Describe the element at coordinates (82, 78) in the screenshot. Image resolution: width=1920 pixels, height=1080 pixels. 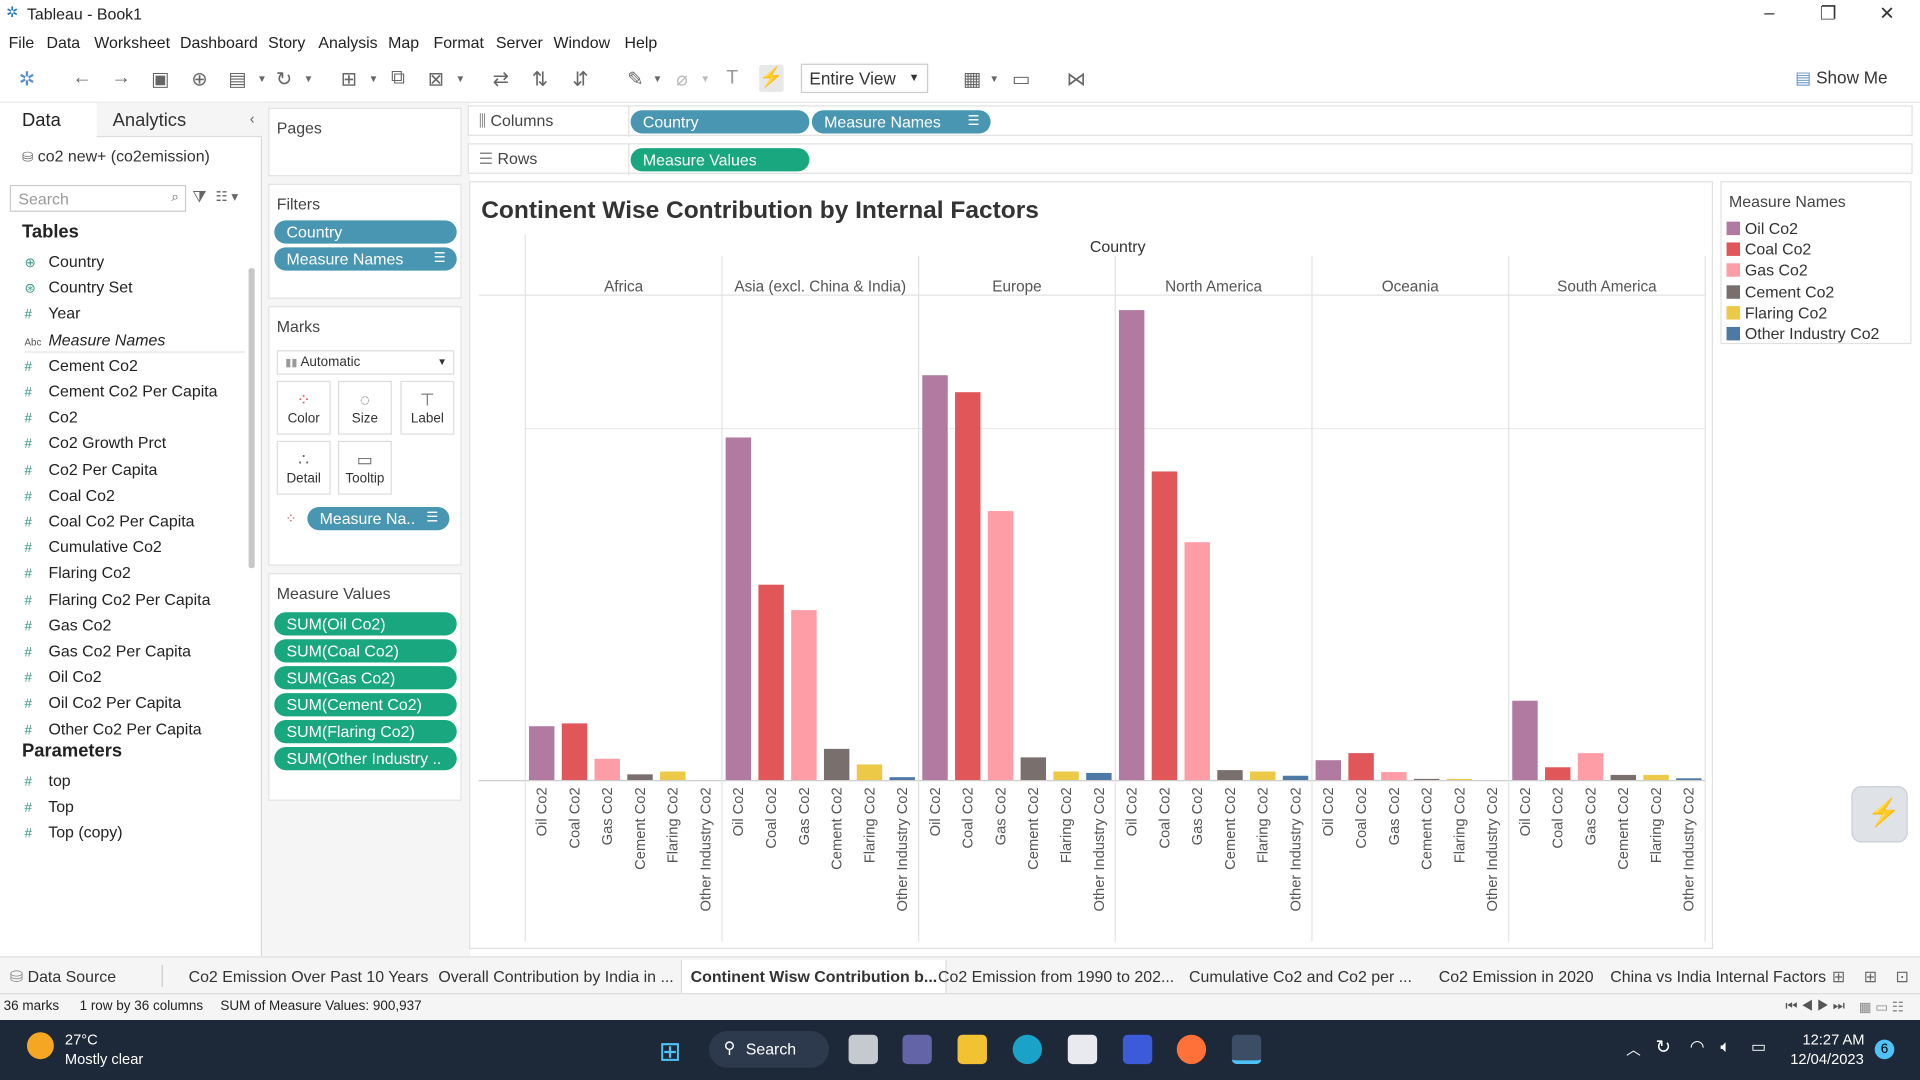
I see `undo-icon: ←` at that location.